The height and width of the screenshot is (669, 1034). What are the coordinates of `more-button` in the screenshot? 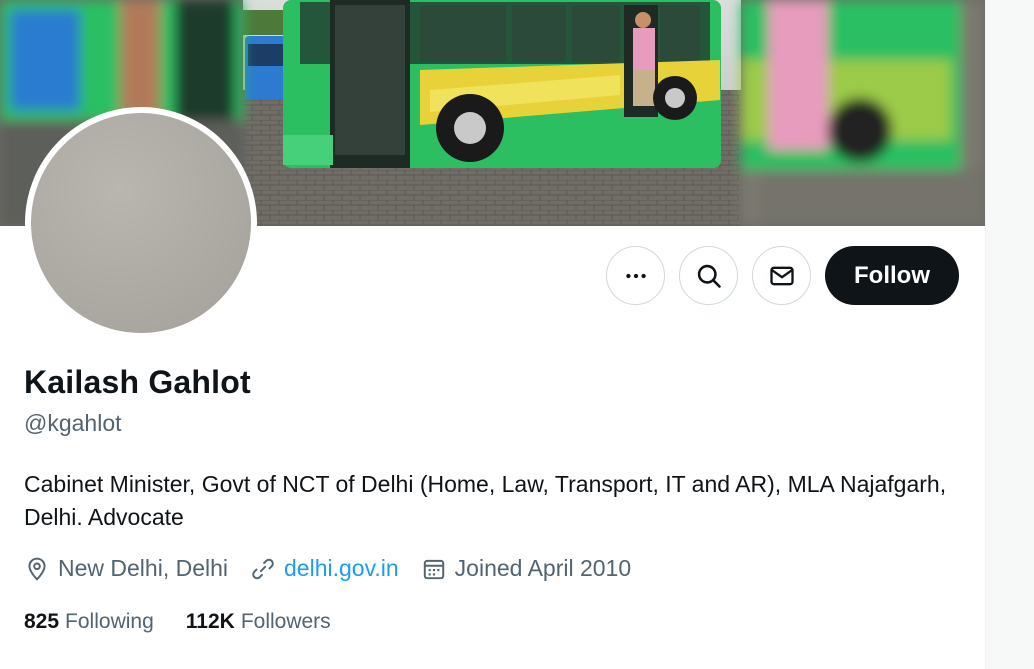 It's located at (635, 275).